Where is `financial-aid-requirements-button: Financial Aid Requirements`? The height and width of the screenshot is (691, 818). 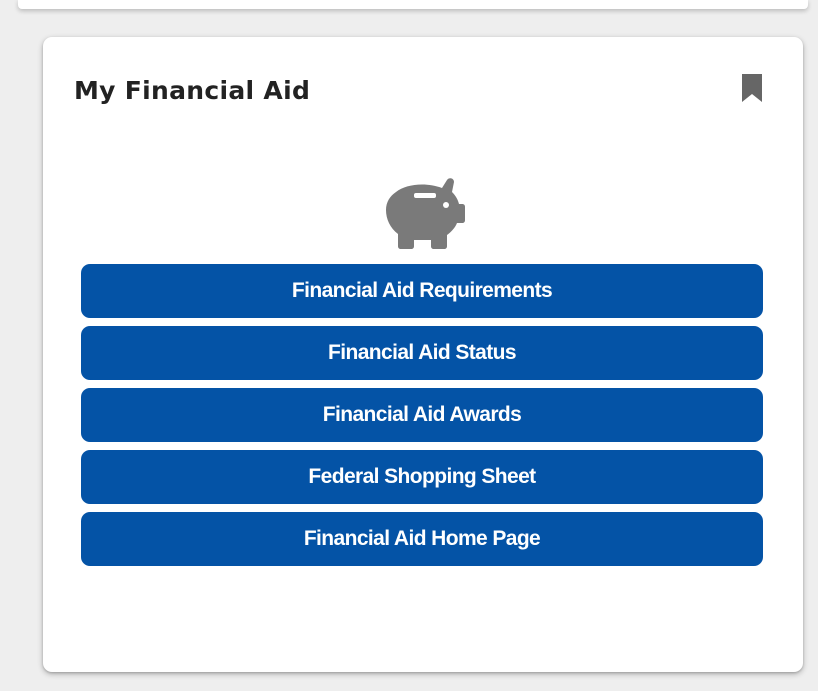
financial-aid-requirements-button: Financial Aid Requirements is located at coordinates (422, 291).